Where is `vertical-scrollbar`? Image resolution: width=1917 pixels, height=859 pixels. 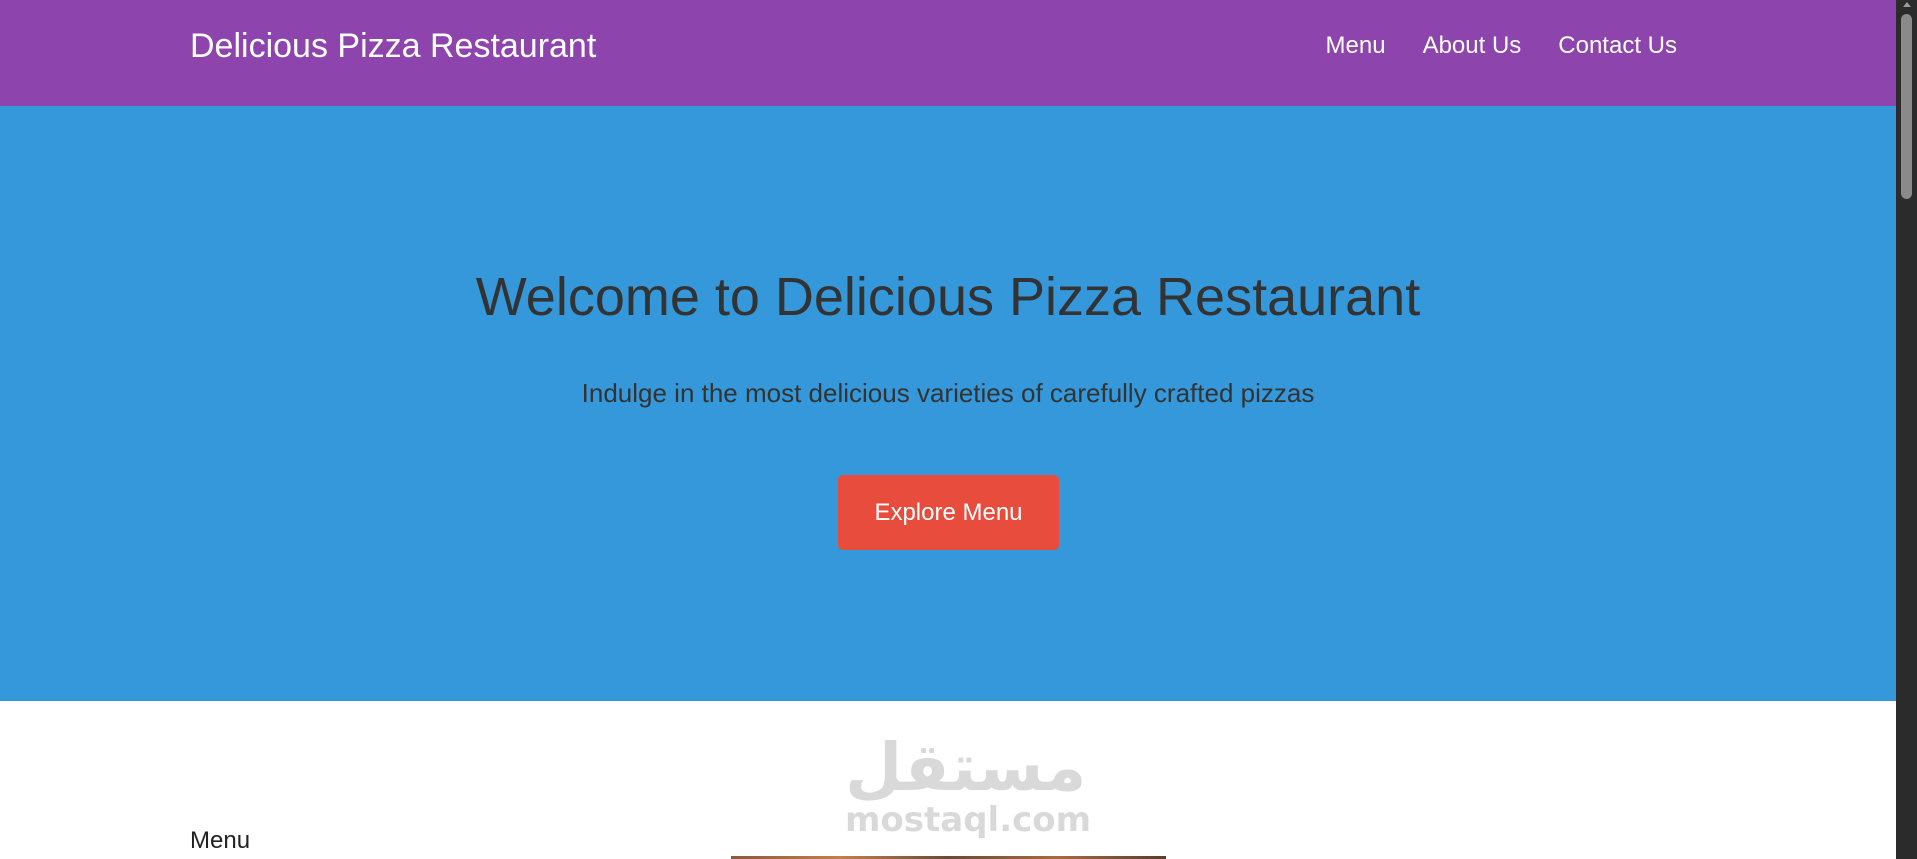 vertical-scrollbar is located at coordinates (1906, 429).